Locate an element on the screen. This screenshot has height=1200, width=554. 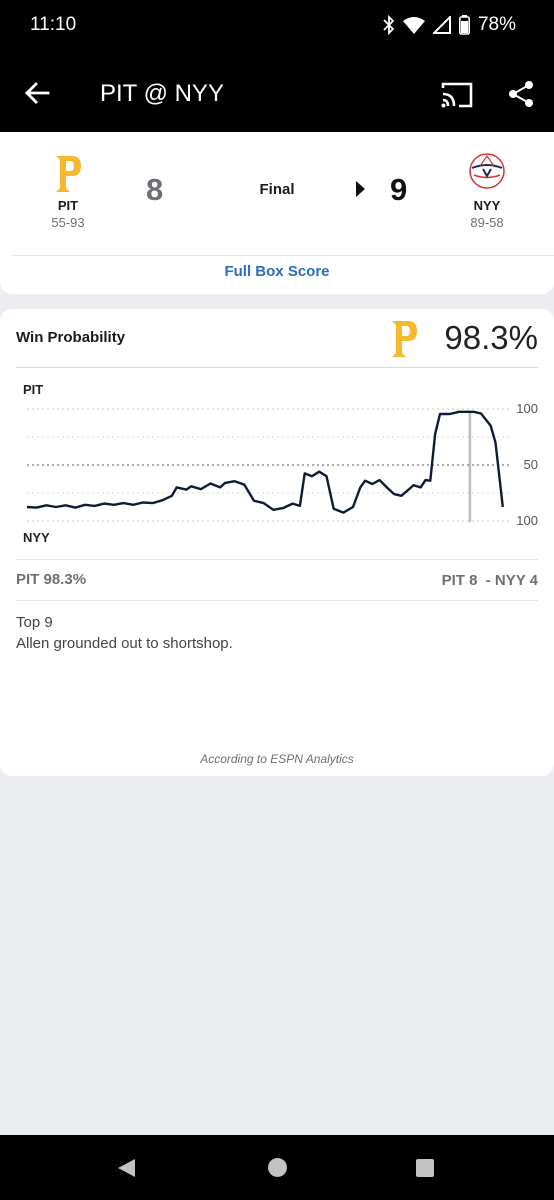
win-probability-title: Win Probability is located at coordinates (71, 337).